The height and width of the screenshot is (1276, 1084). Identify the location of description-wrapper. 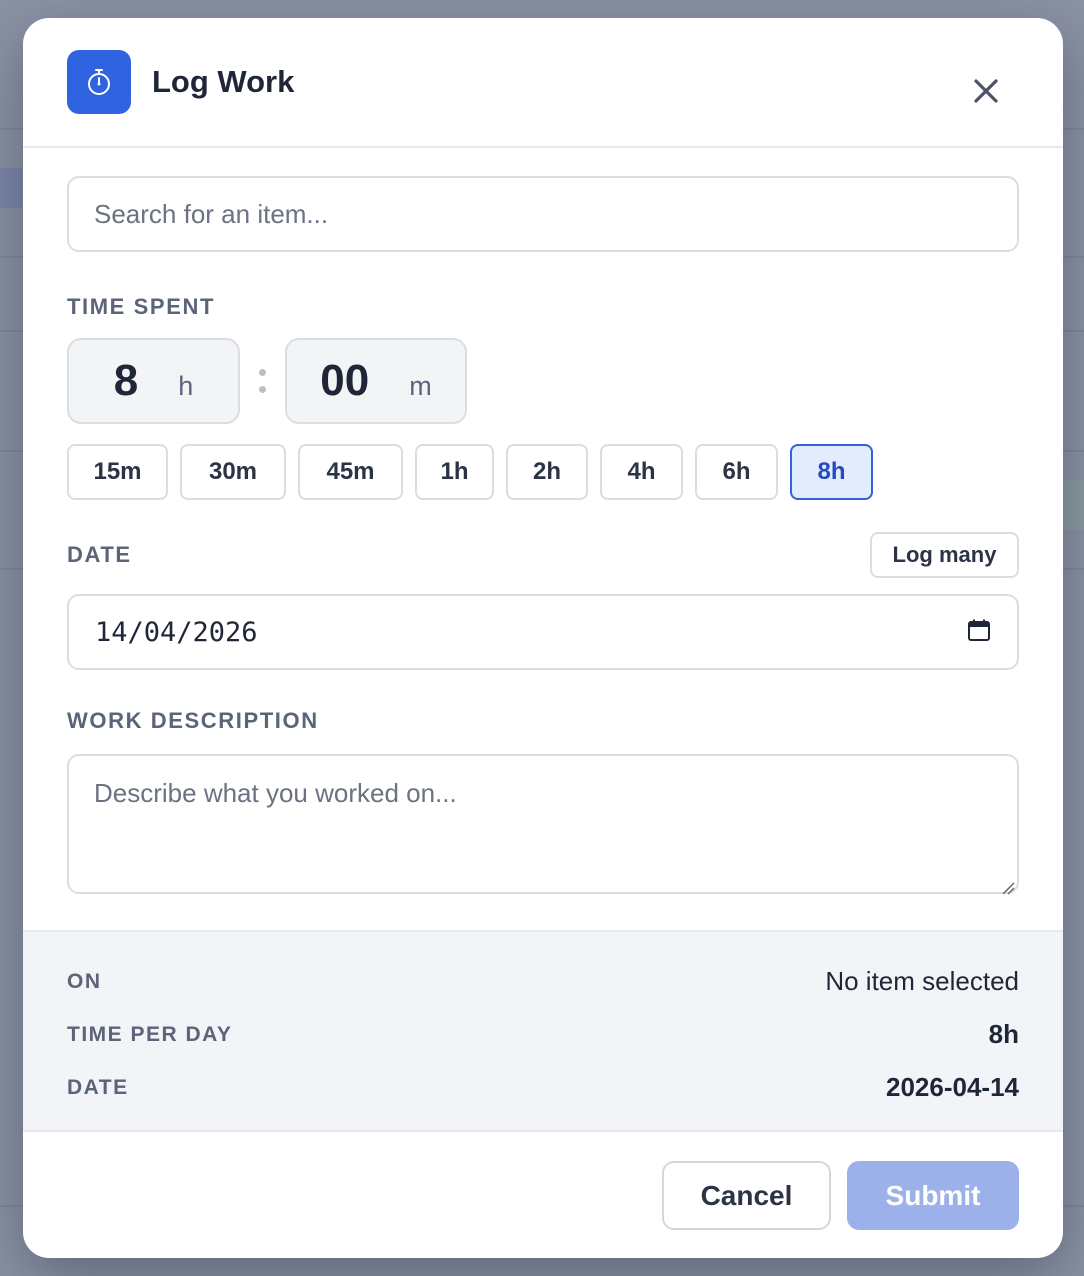
(543, 816).